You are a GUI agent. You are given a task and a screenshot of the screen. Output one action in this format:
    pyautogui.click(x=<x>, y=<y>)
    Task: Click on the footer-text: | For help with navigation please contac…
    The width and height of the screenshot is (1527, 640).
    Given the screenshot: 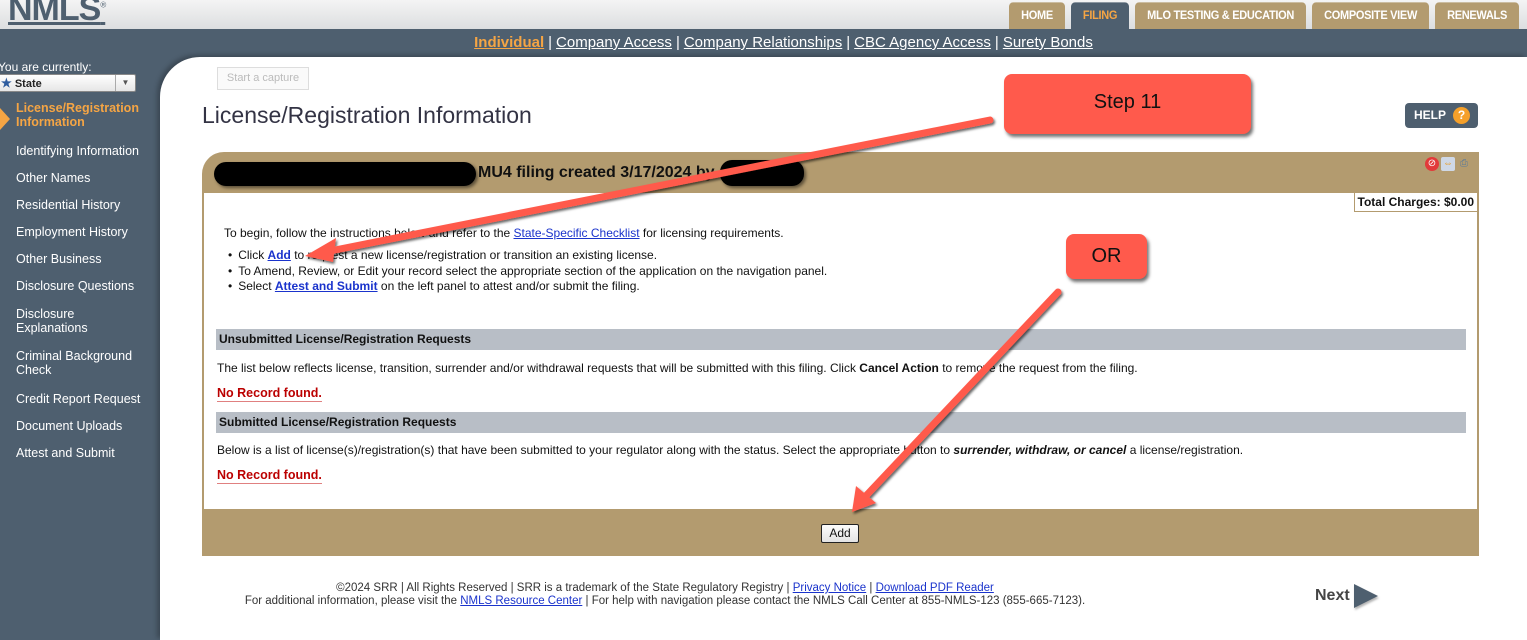 What is the action you would take?
    pyautogui.click(x=834, y=601)
    